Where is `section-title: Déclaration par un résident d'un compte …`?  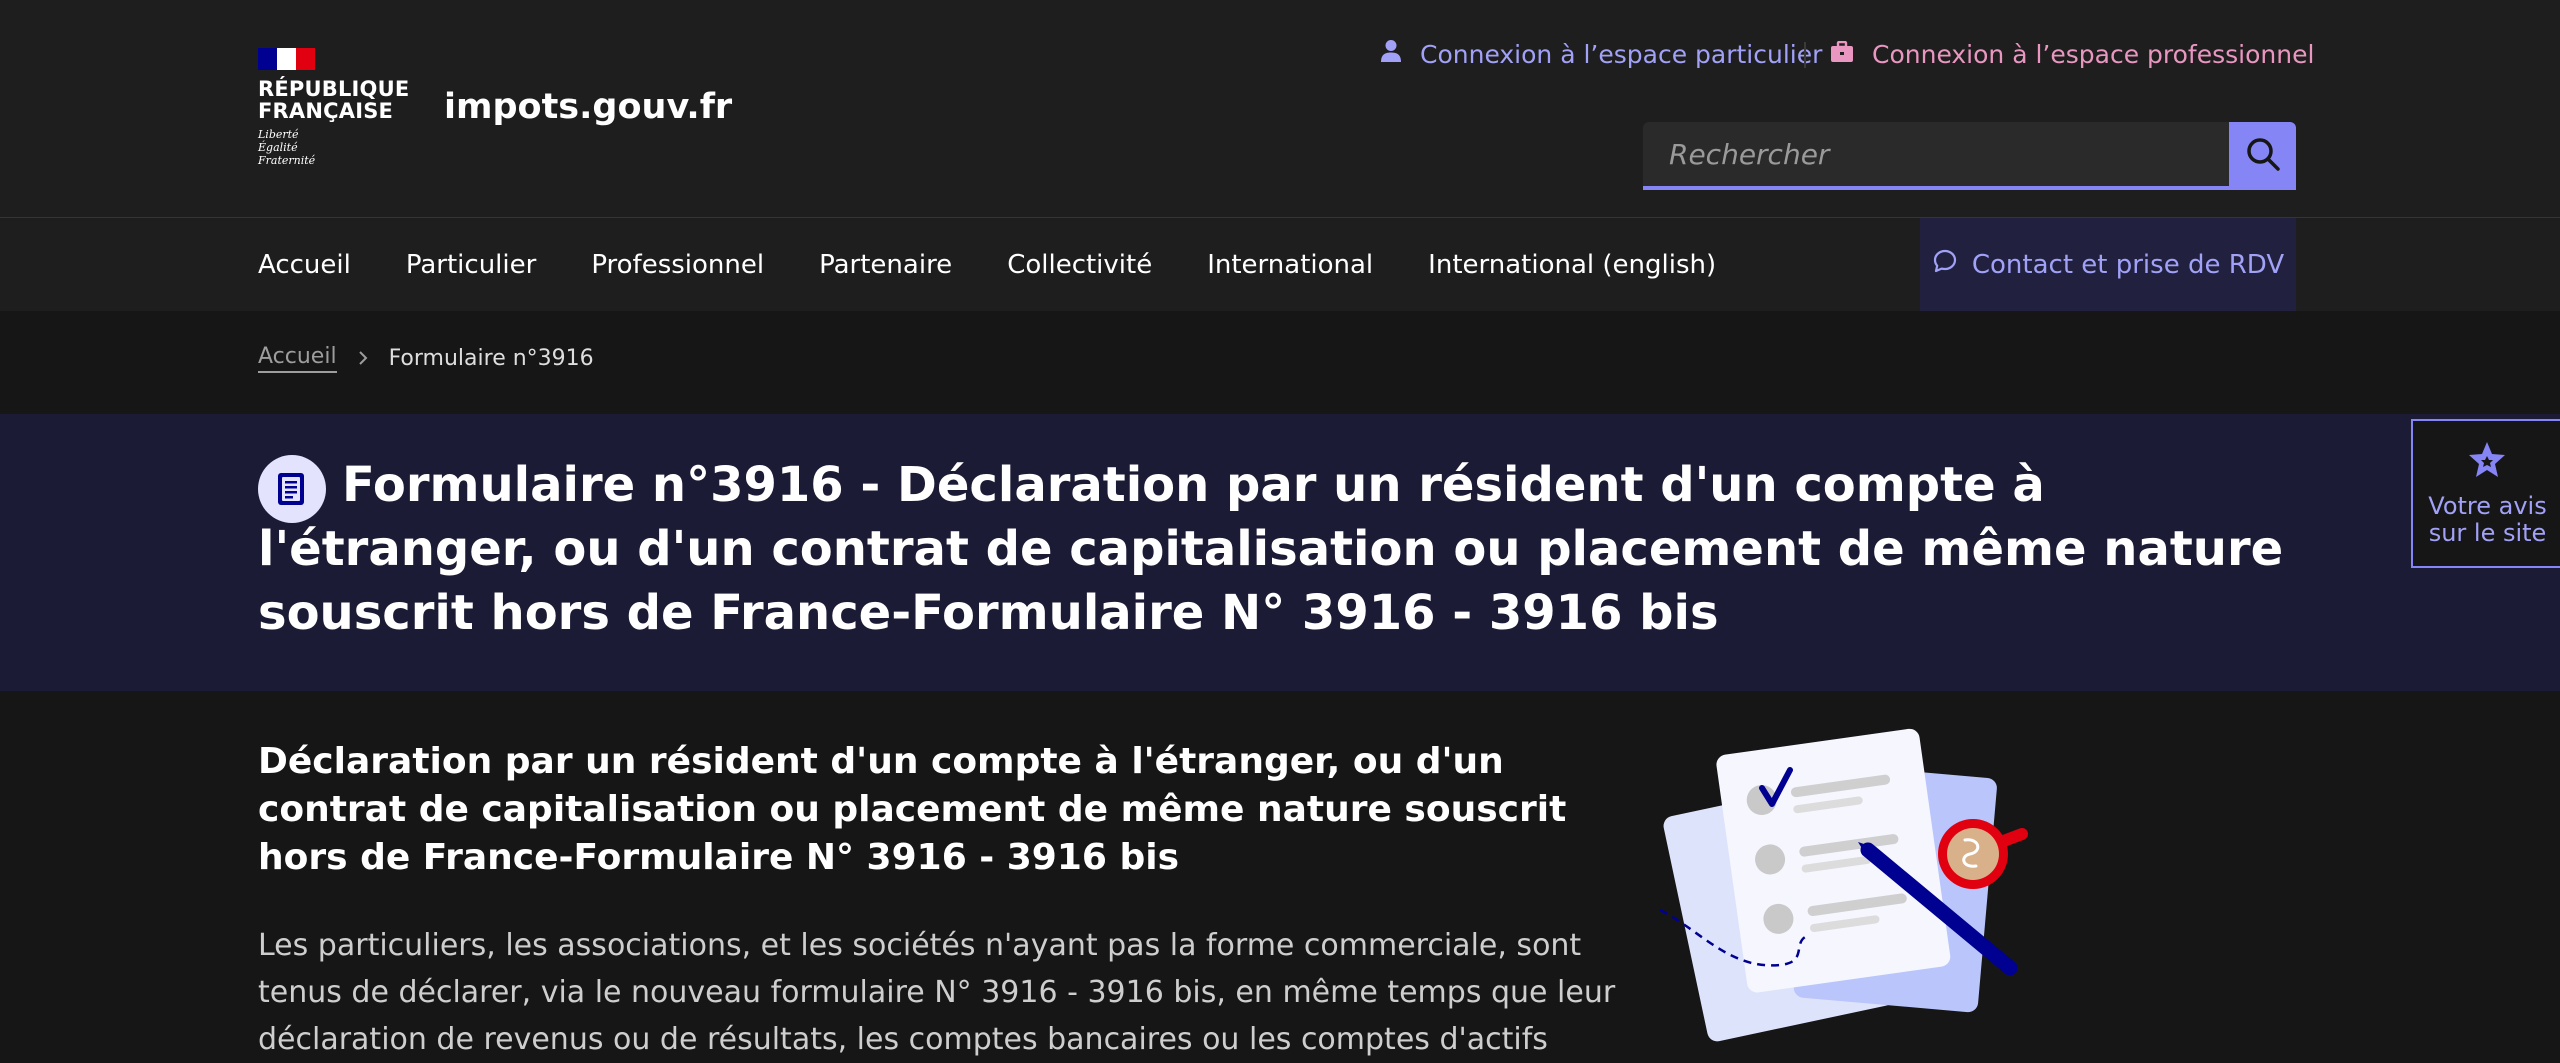 section-title: Déclaration par un résident d'un compte … is located at coordinates (912, 809).